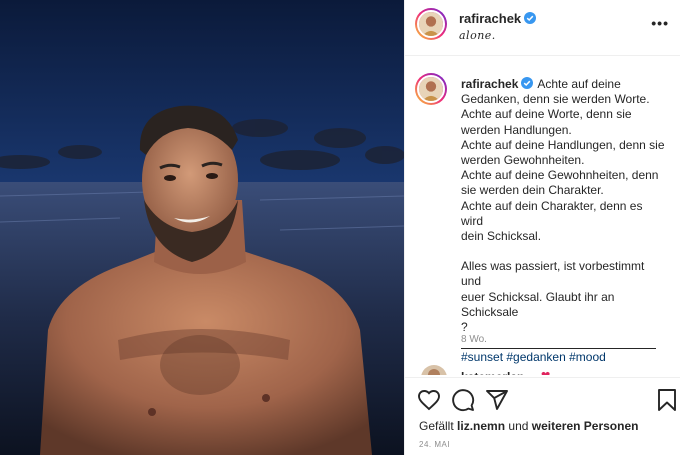  I want to click on post-location: alone., so click(477, 35).